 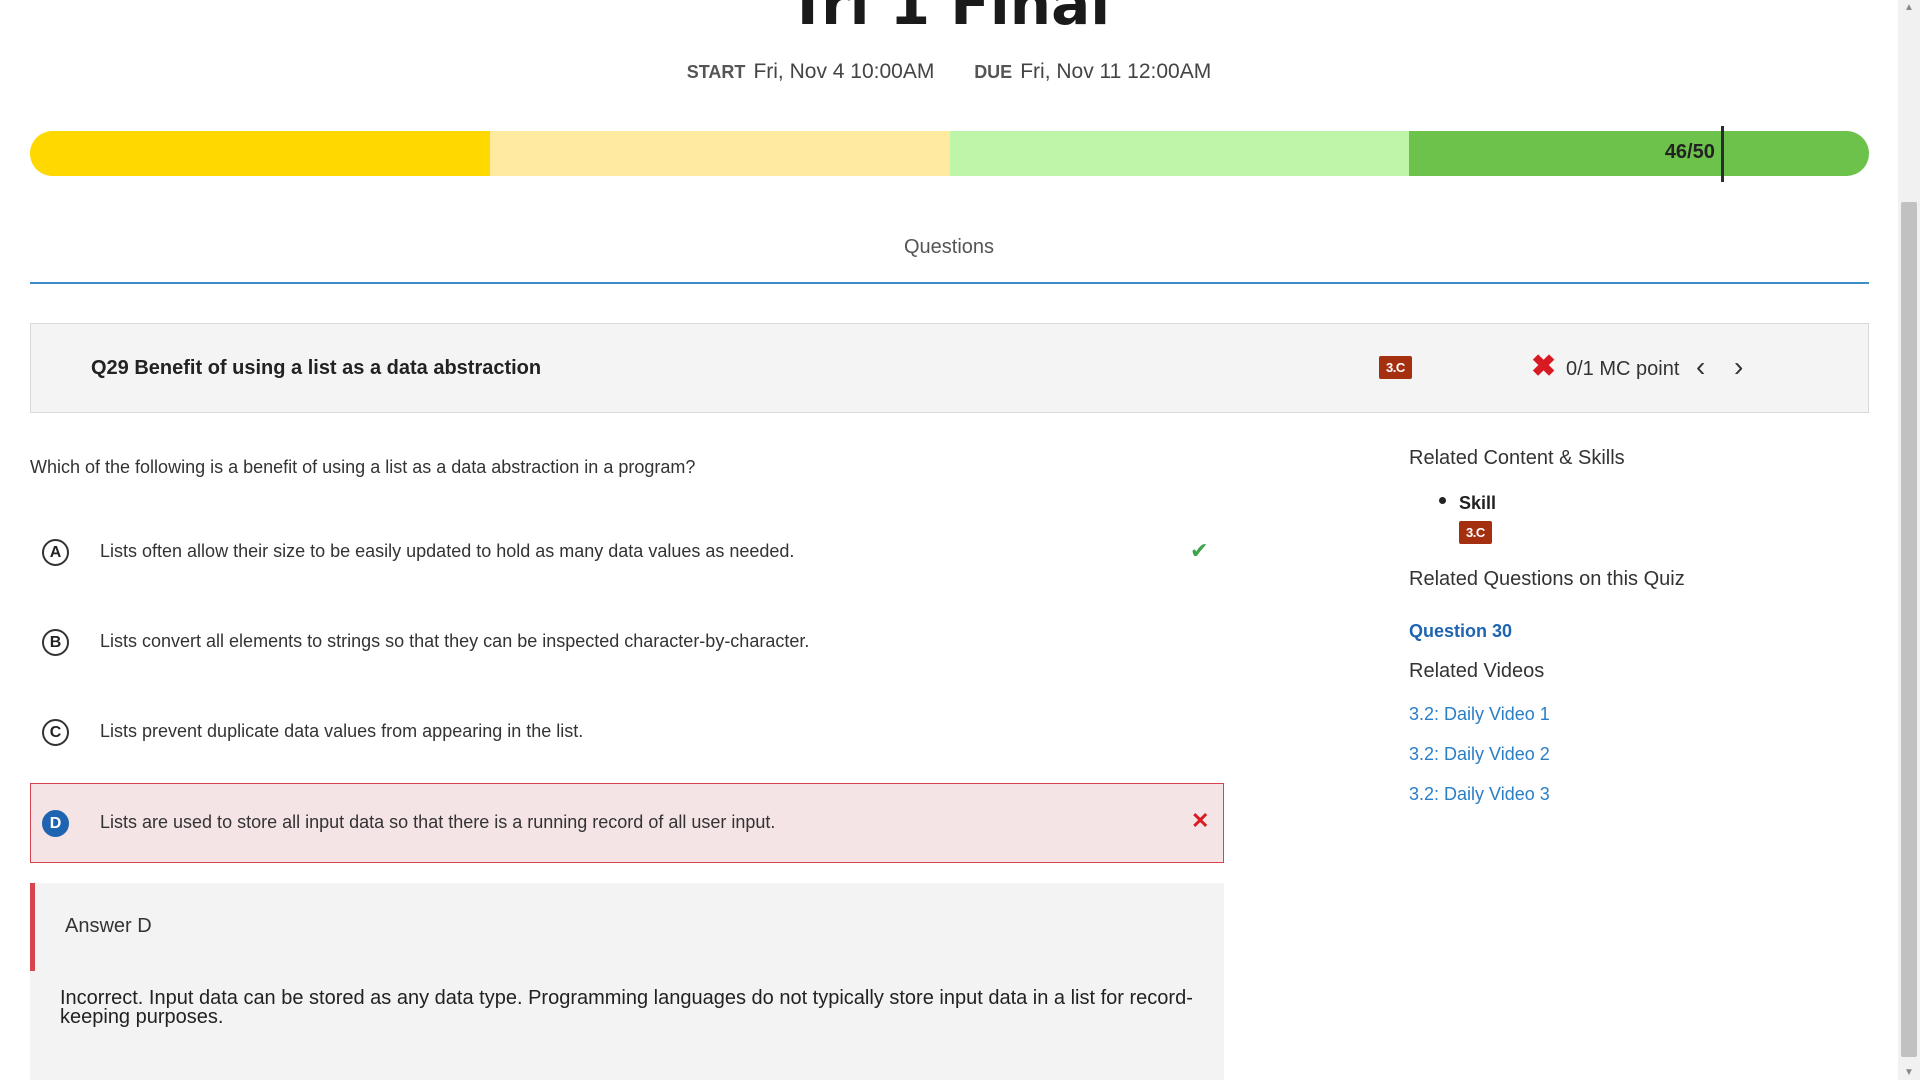 I want to click on x-icon: ✕, so click(x=1200, y=820).